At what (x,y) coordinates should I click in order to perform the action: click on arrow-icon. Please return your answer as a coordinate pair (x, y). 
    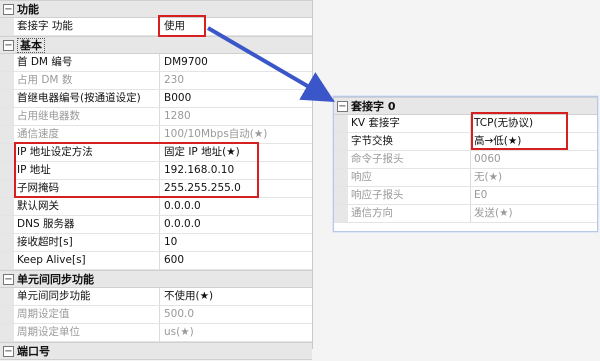
    Looking at the image, I should click on (270, 64).